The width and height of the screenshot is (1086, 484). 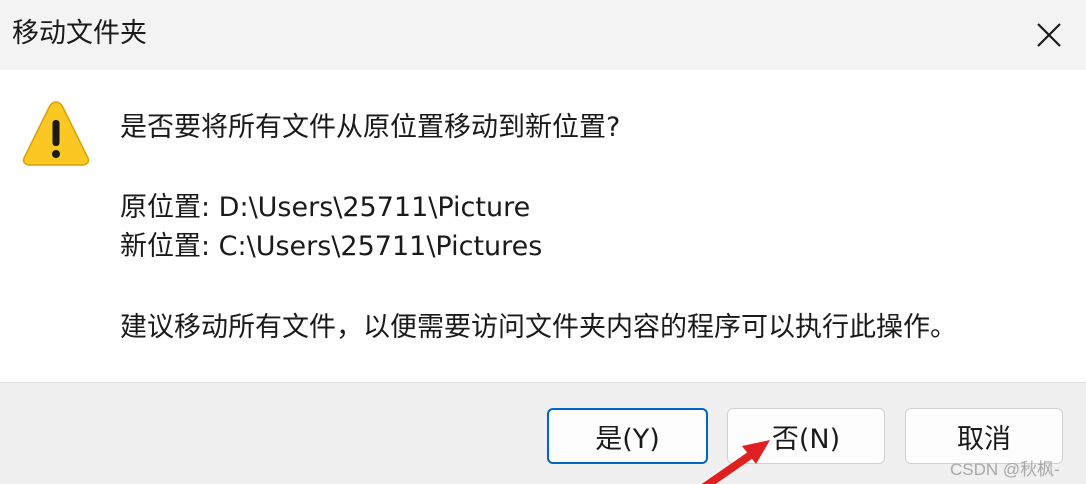 What do you see at coordinates (735, 462) in the screenshot?
I see `red-arrow-annotation` at bounding box center [735, 462].